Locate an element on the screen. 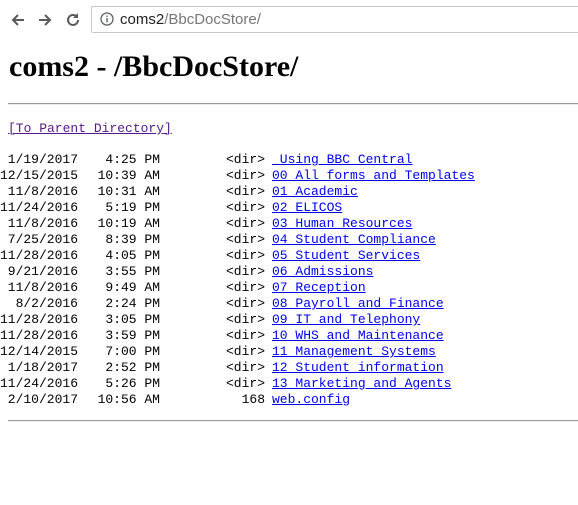  bottom-divider is located at coordinates (293, 421).